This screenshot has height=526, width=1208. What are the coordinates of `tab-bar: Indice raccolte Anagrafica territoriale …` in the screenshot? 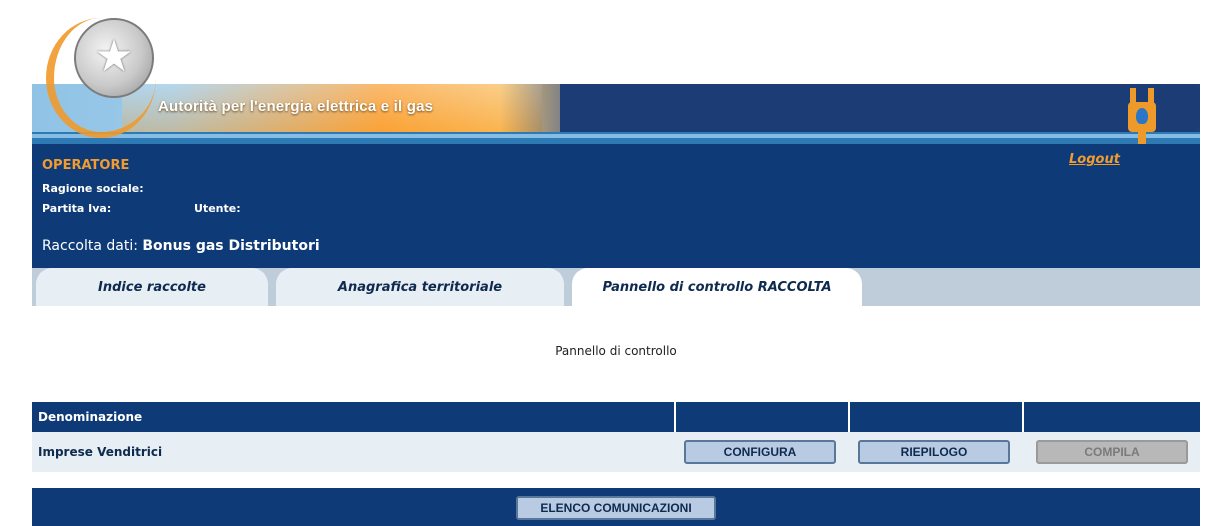 It's located at (616, 287).